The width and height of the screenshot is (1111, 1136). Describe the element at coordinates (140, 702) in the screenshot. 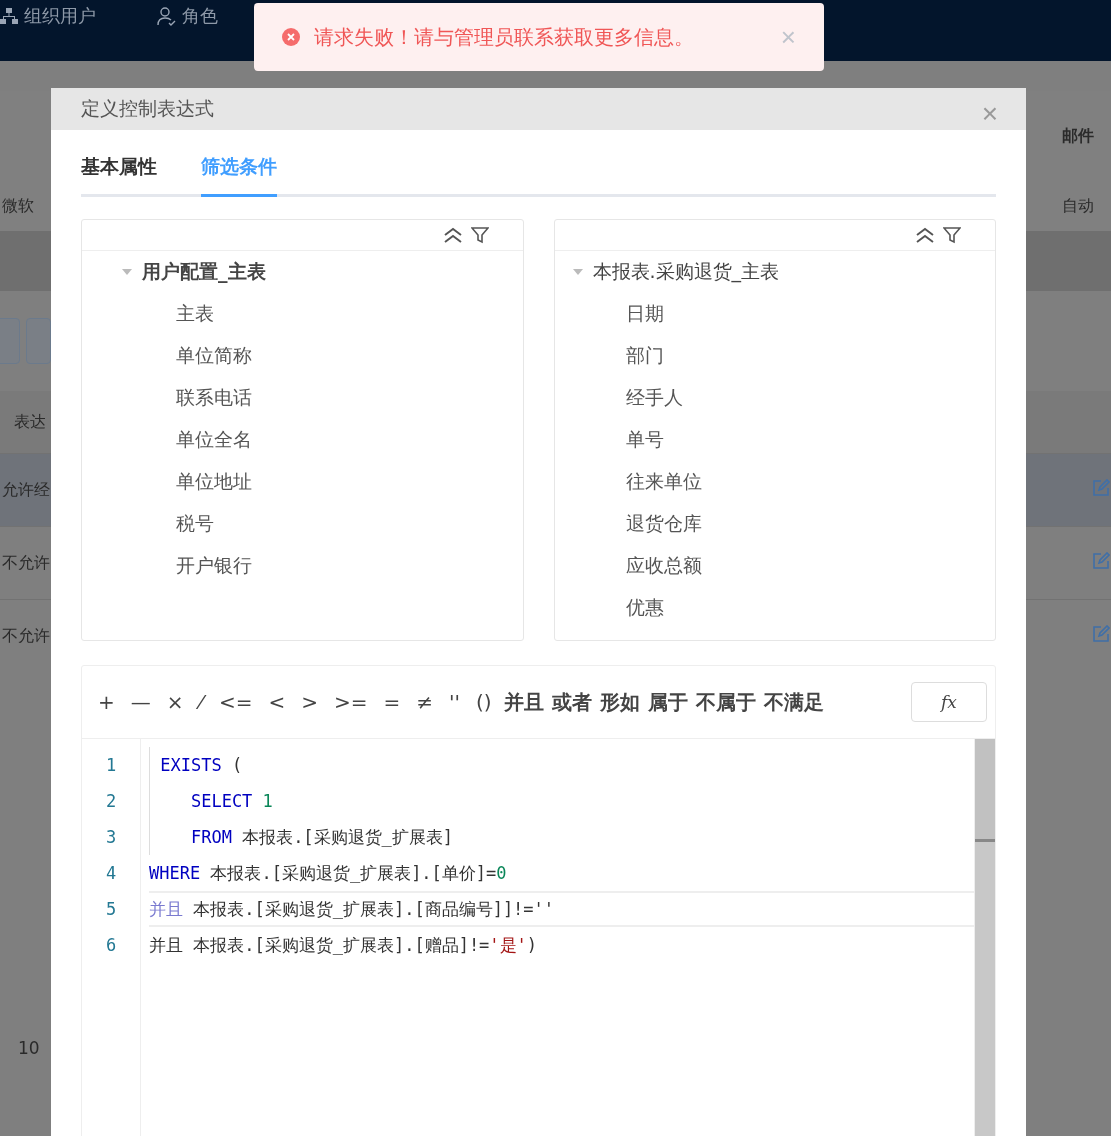

I see `operator-button: —` at that location.